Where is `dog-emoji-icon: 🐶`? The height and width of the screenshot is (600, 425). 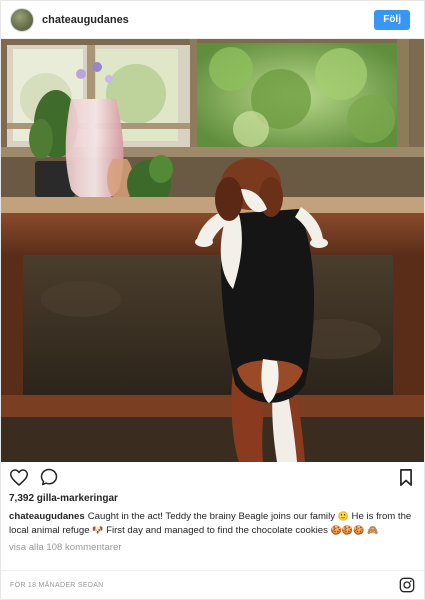
dog-emoji-icon: 🐶 is located at coordinates (98, 531).